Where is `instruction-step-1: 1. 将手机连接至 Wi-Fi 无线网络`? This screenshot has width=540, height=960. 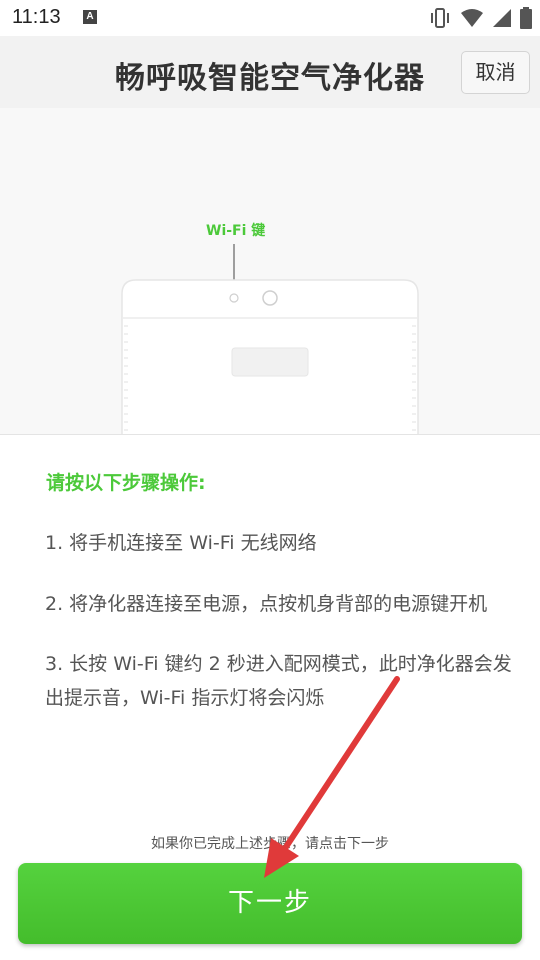 instruction-step-1: 1. 将手机连接至 Wi-Fi 无线网络 is located at coordinates (181, 543).